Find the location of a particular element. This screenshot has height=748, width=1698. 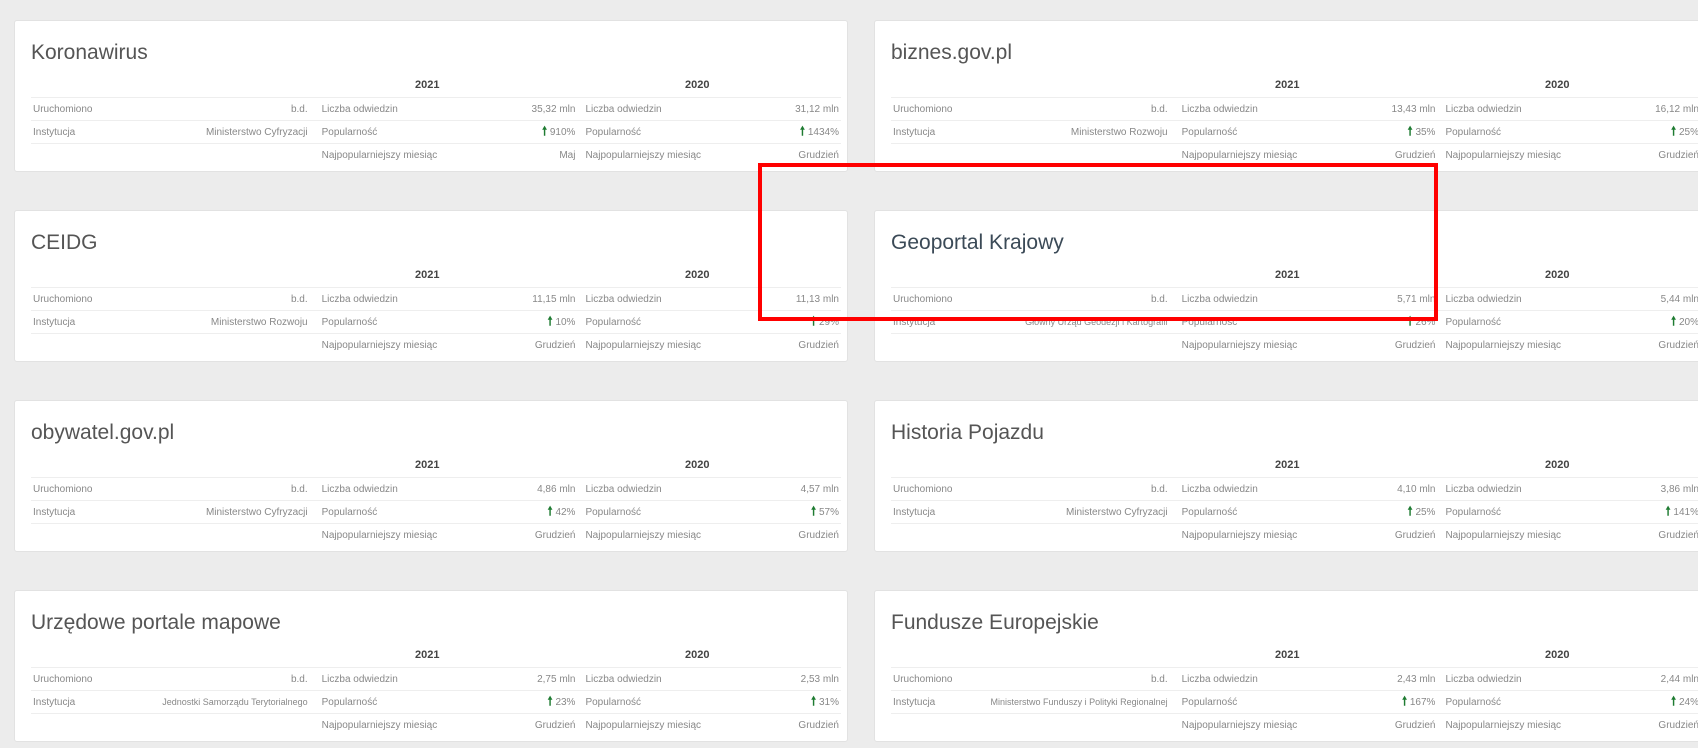

metric-value: 2,43 mln is located at coordinates (1392, 679).